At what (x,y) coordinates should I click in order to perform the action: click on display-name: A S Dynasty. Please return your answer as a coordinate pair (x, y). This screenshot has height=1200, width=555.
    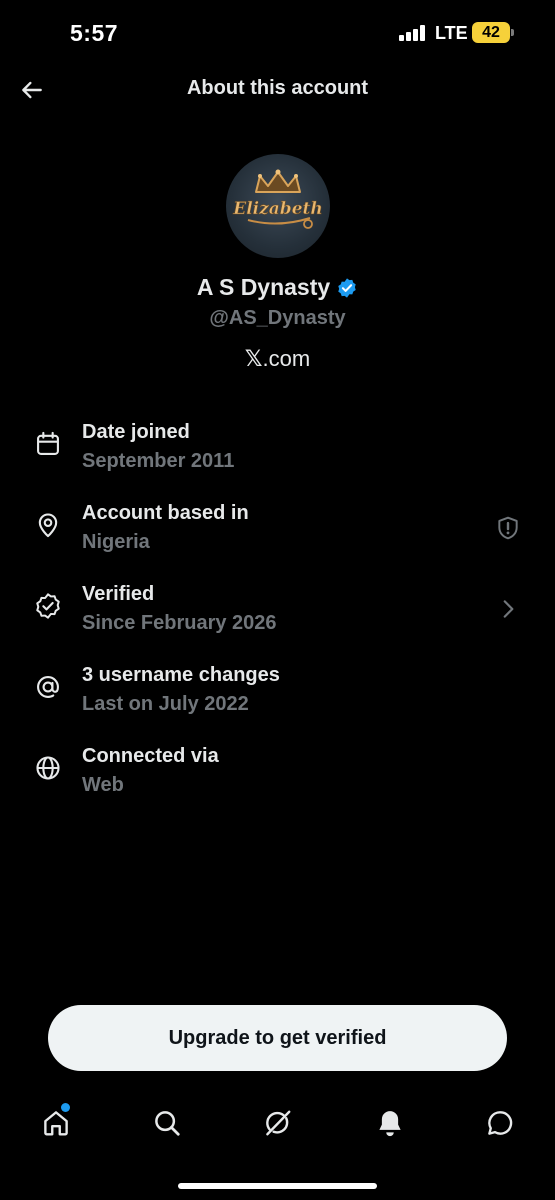
    Looking at the image, I should click on (263, 287).